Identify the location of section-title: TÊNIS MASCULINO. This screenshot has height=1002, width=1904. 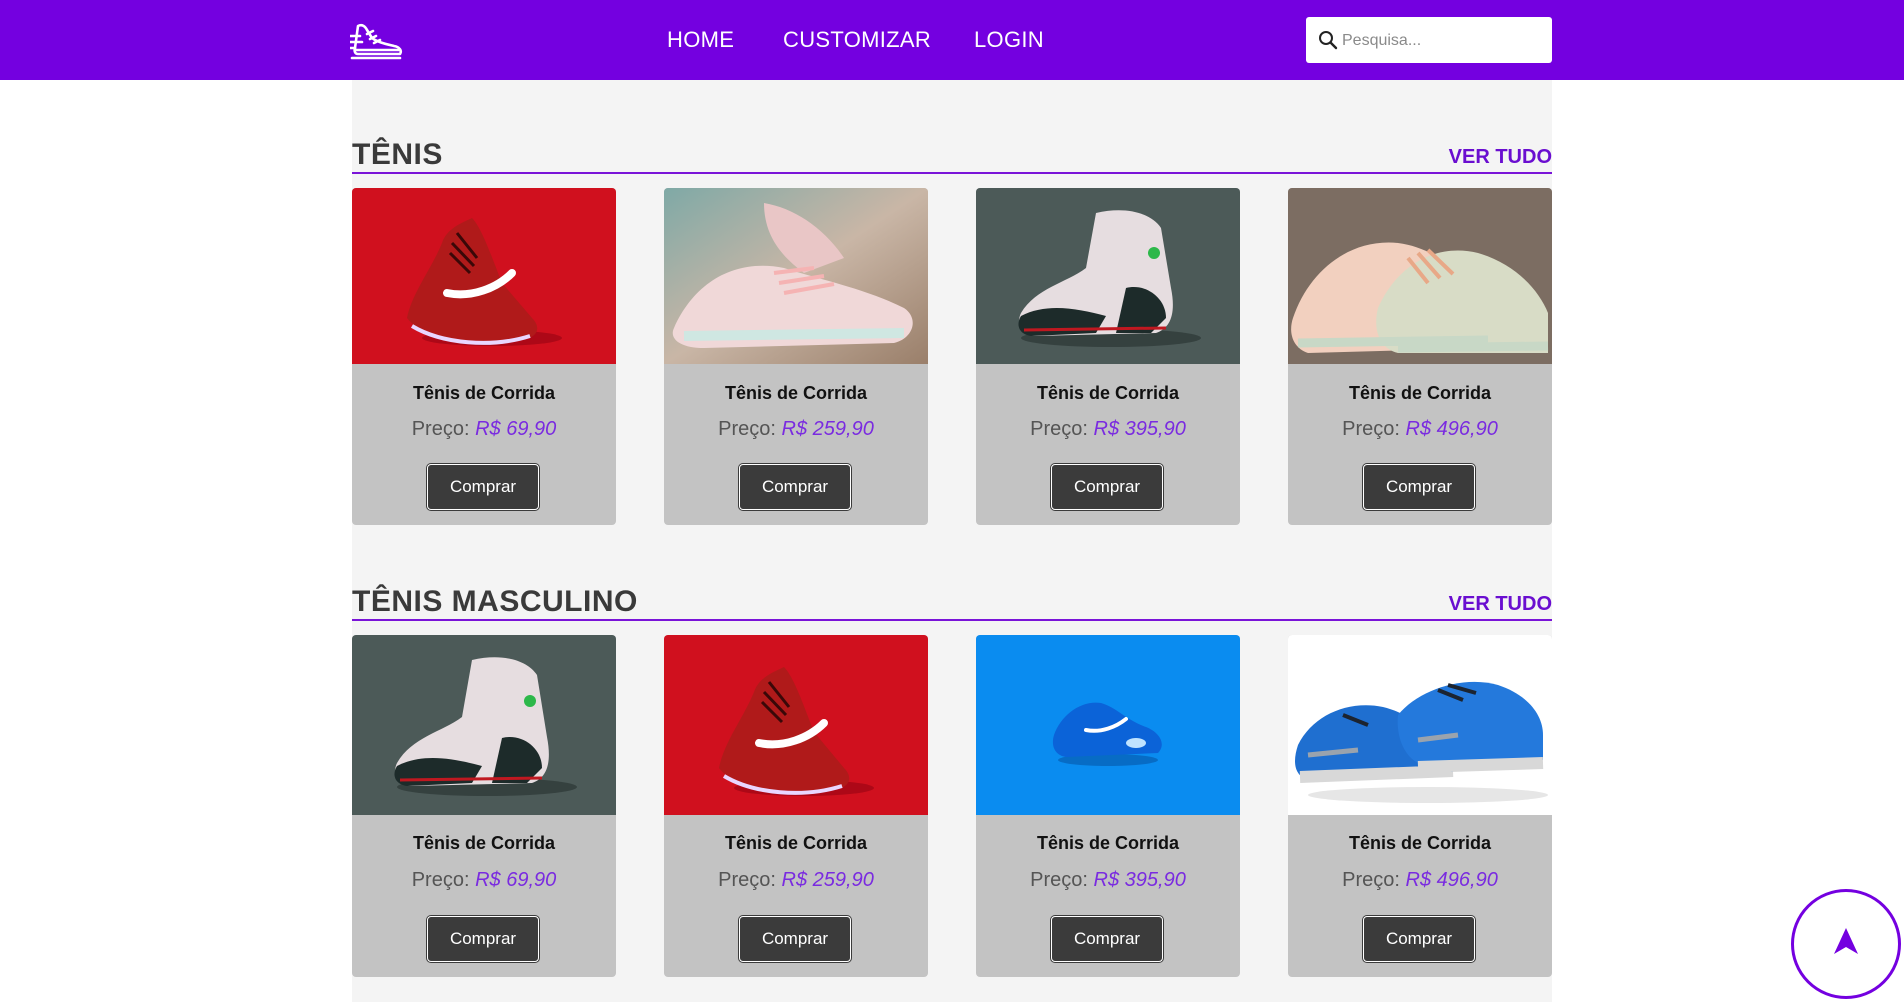
(495, 601).